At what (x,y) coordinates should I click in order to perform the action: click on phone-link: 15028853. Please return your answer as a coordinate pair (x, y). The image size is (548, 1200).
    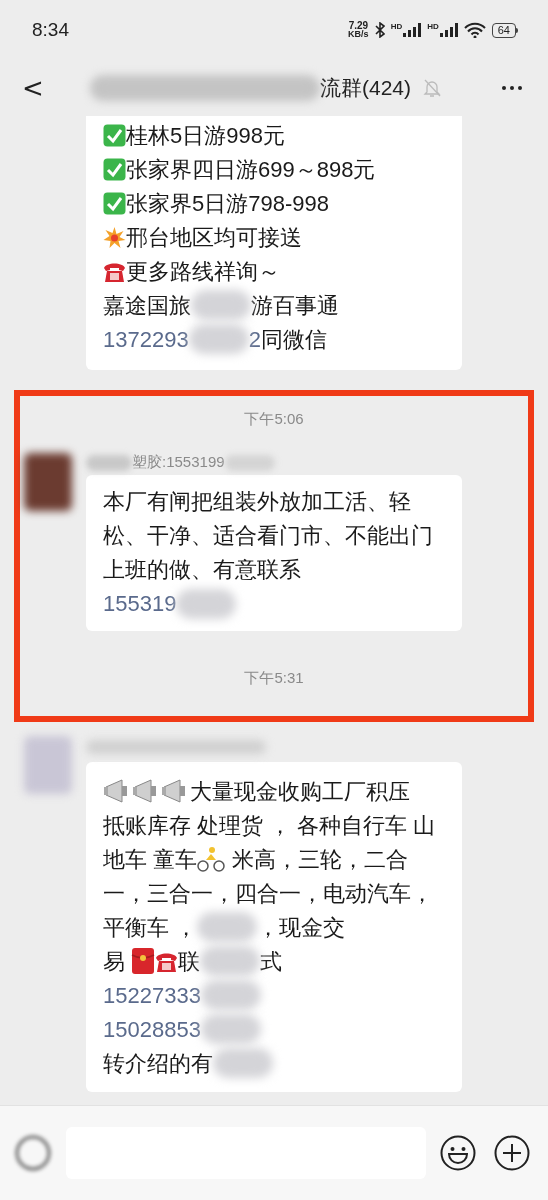
    Looking at the image, I should click on (152, 1029).